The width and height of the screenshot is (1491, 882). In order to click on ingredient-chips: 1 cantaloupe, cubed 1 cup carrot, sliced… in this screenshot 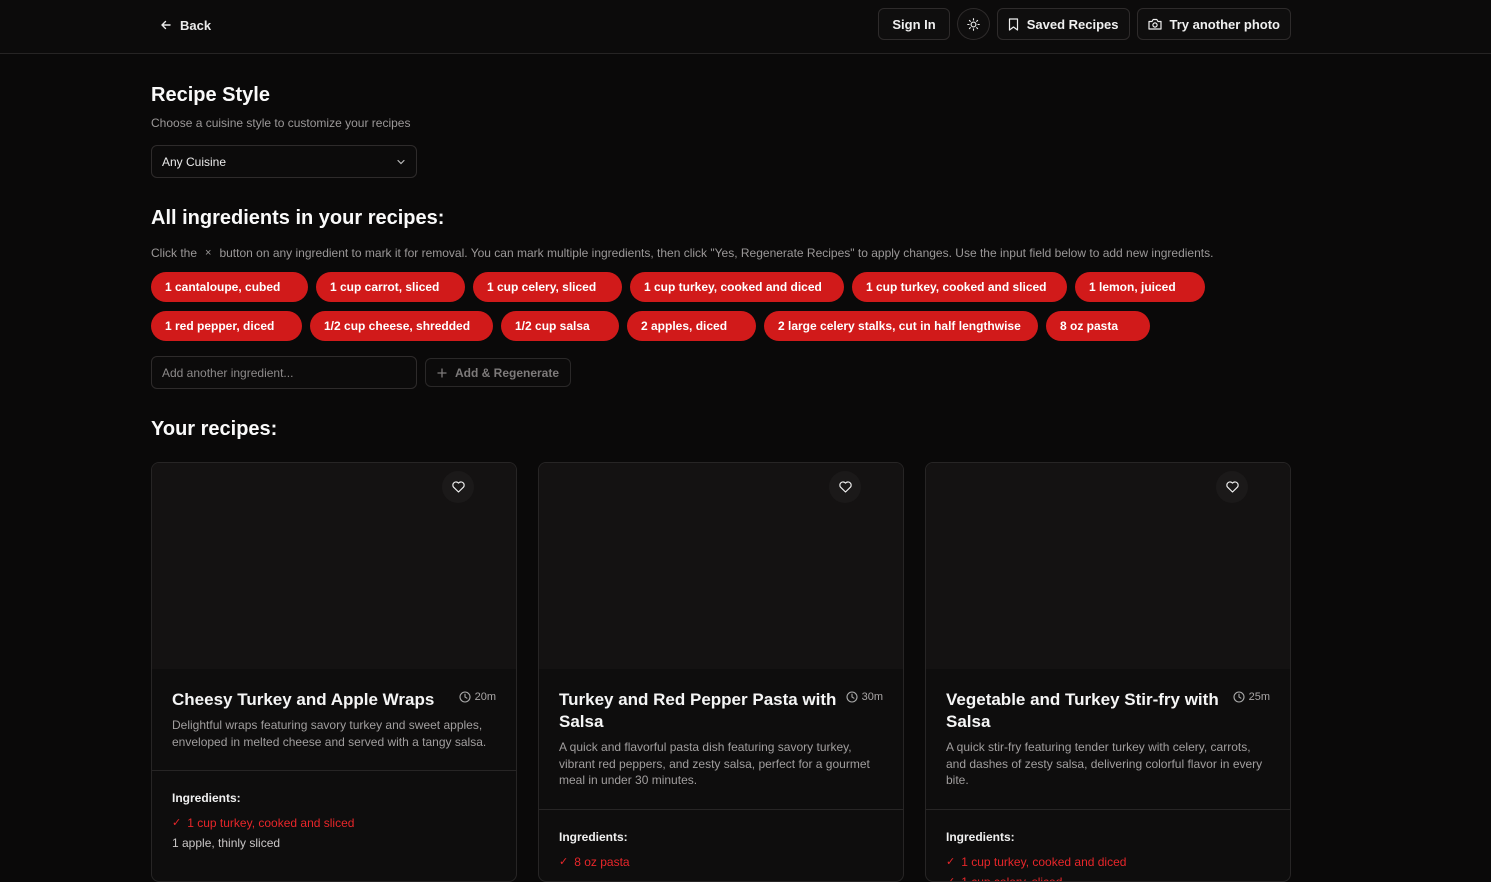, I will do `click(701, 311)`.